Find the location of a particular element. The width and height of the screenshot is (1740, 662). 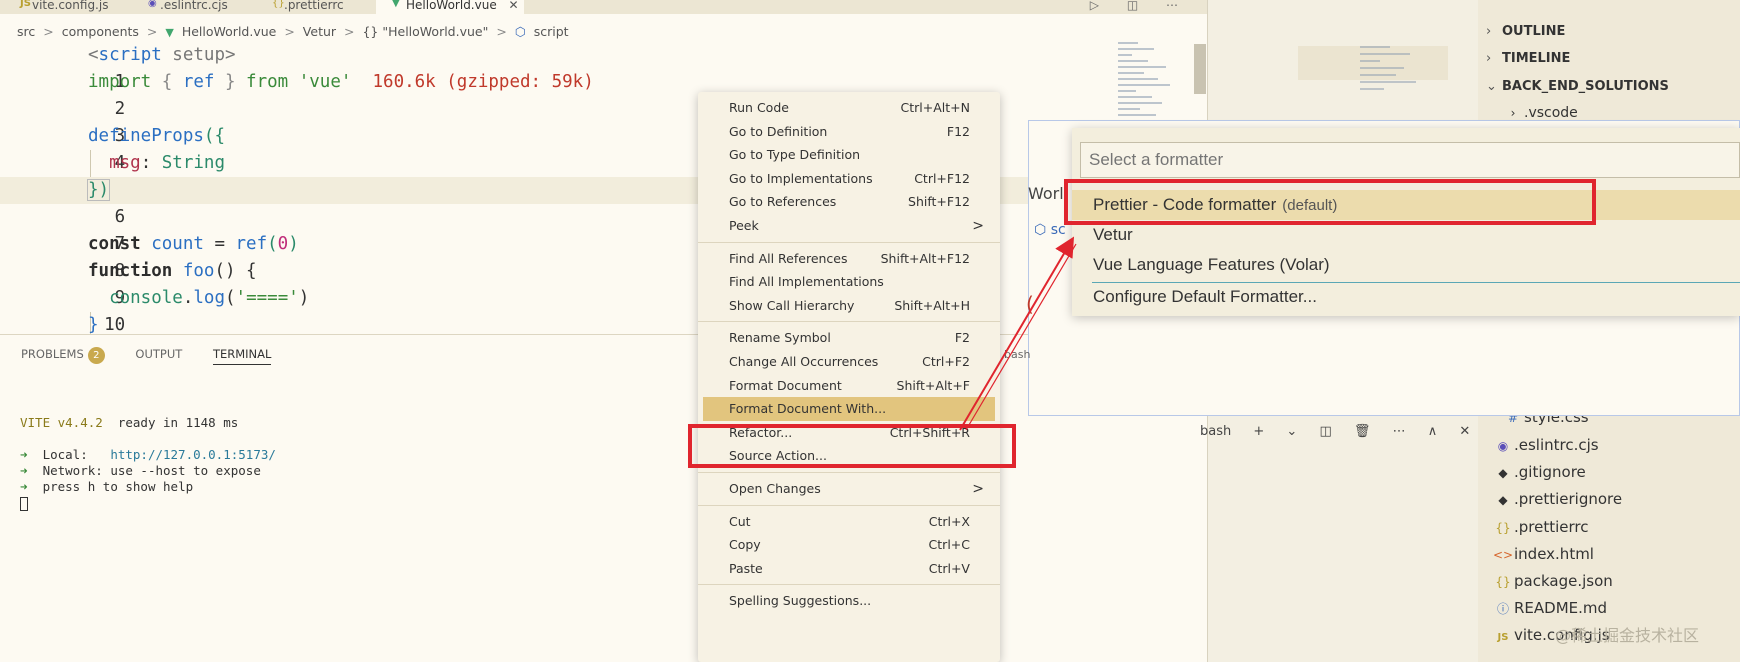

panel-tab-bar: PROBLEMS 2 OUTPUT TERMINAL is located at coordinates (159, 356).